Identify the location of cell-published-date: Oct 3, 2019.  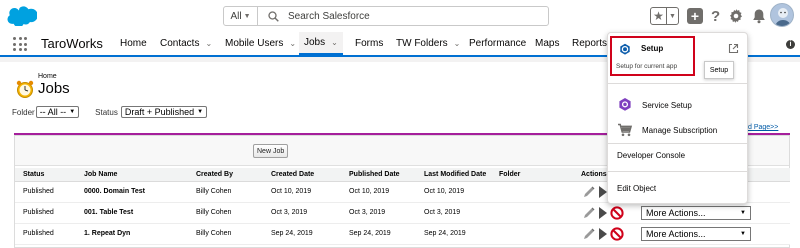
(367, 212).